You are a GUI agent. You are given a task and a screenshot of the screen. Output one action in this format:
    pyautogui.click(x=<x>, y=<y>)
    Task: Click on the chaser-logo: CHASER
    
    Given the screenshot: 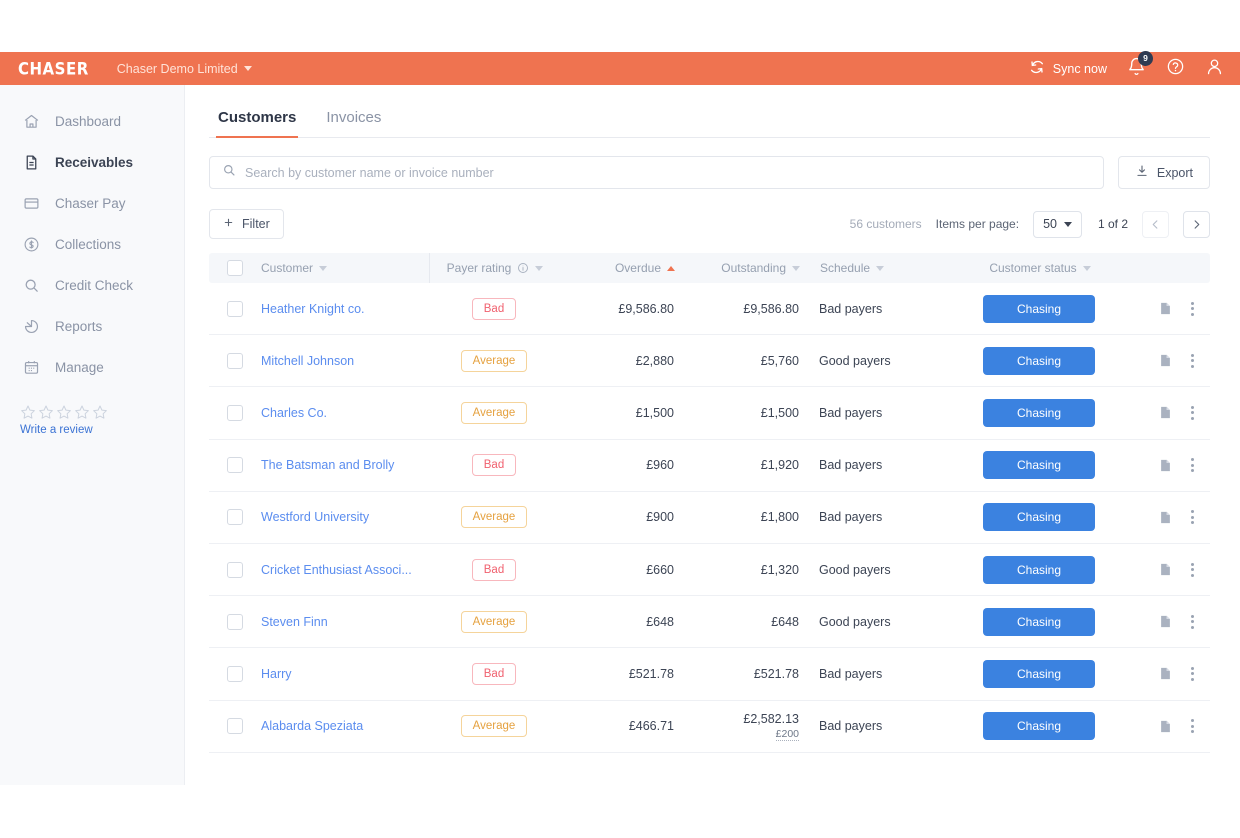 What is the action you would take?
    pyautogui.click(x=53, y=68)
    